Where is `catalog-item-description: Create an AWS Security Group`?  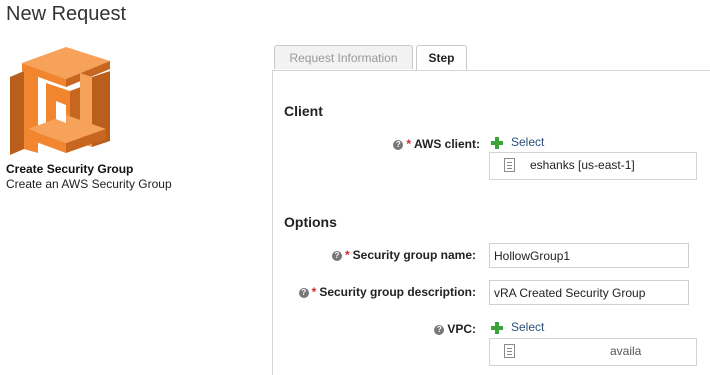
catalog-item-description: Create an AWS Security Group is located at coordinates (89, 184).